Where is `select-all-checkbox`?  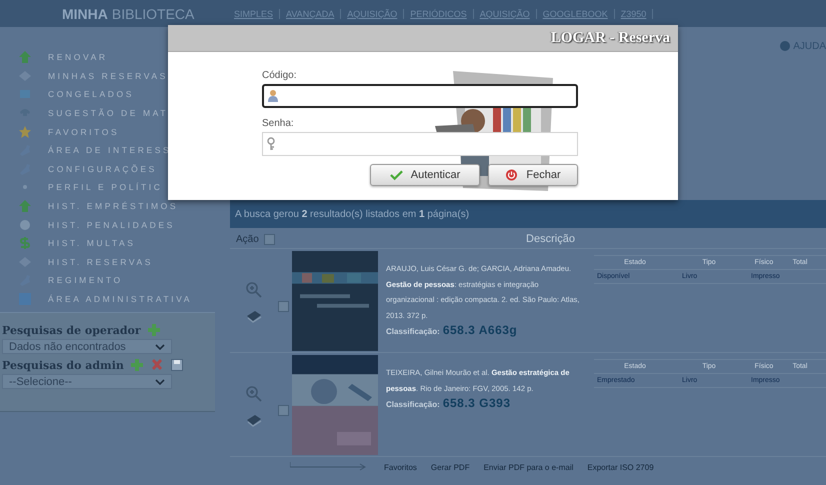 select-all-checkbox is located at coordinates (269, 239).